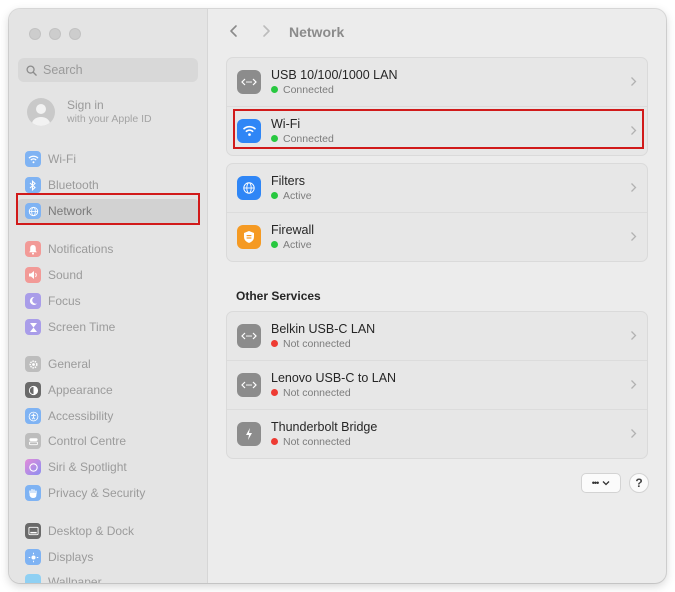  I want to click on sidebar-item-desktop-dock: Desktop & Dock, so click(108, 531).